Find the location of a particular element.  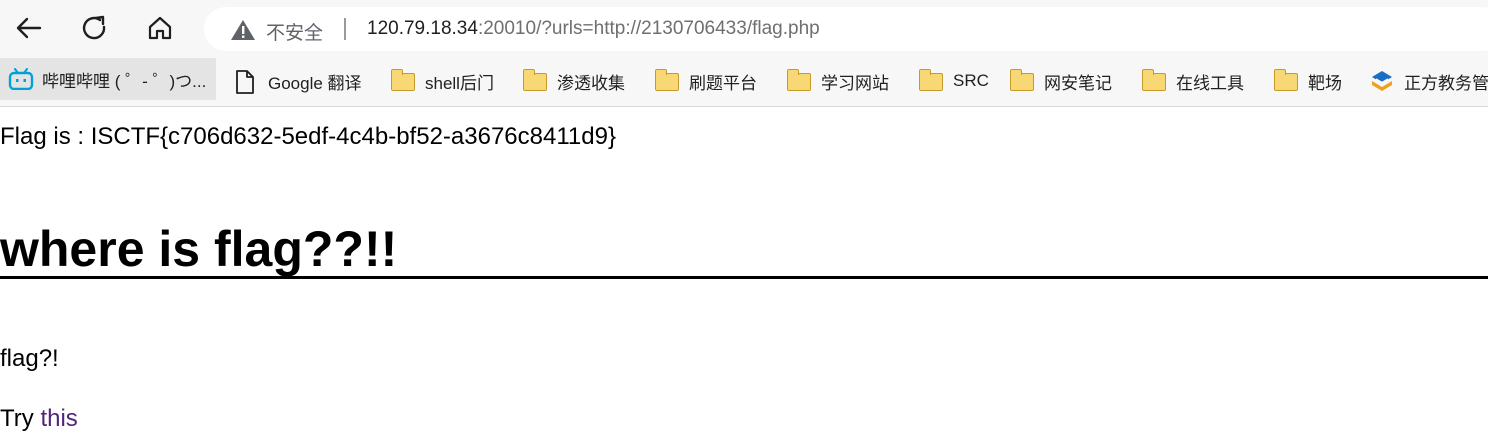

bookmark-zhengfang: 正方教务管 is located at coordinates (1429, 81).